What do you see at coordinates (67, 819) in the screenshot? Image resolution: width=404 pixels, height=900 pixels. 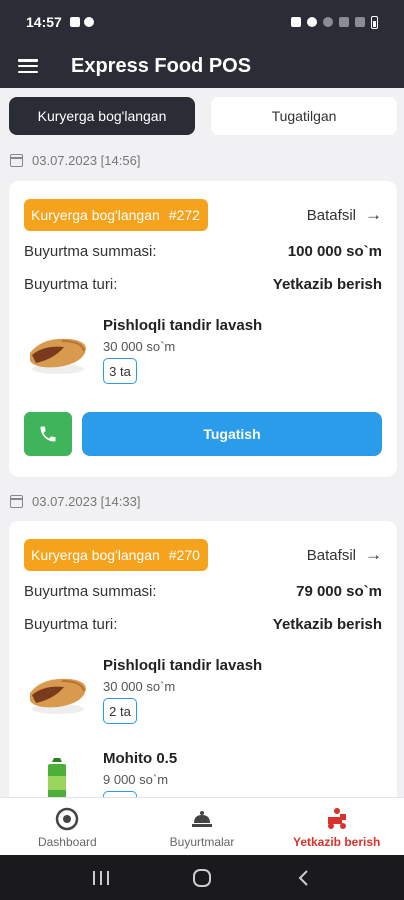 I see `dashboard-icon` at bounding box center [67, 819].